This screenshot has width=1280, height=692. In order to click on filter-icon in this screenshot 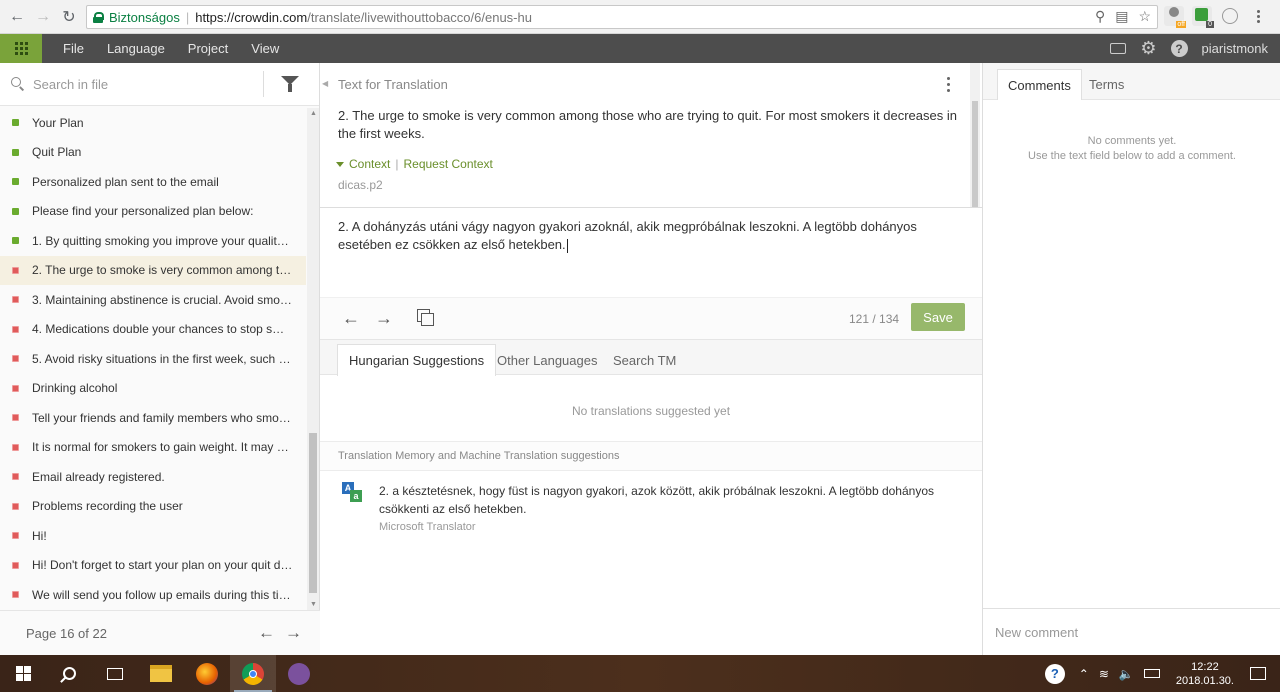, I will do `click(290, 84)`.